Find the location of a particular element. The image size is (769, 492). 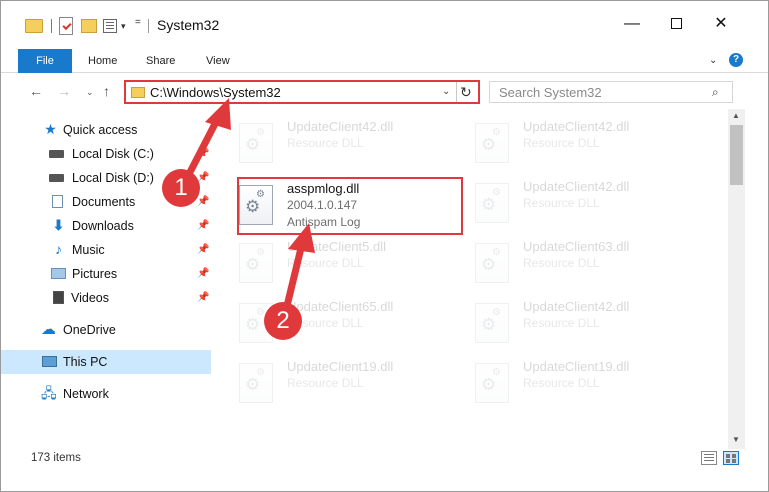

close-button: ✕ is located at coordinates (721, 24).